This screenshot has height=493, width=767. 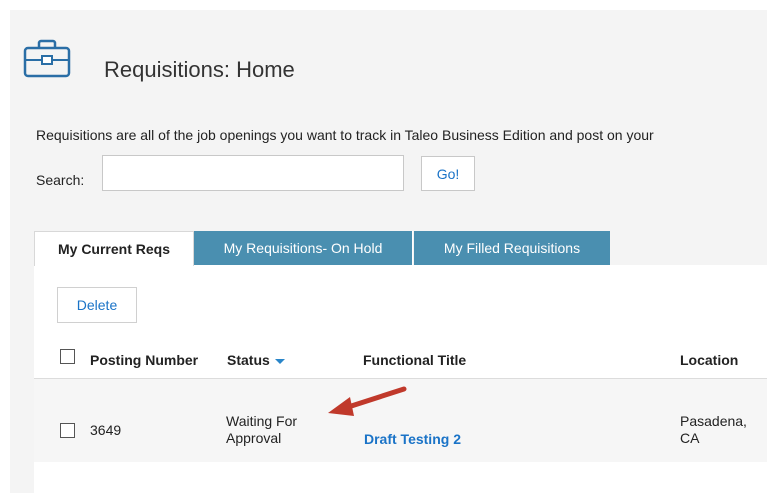 What do you see at coordinates (144, 360) in the screenshot?
I see `column-header-posting-number: Posting Number` at bounding box center [144, 360].